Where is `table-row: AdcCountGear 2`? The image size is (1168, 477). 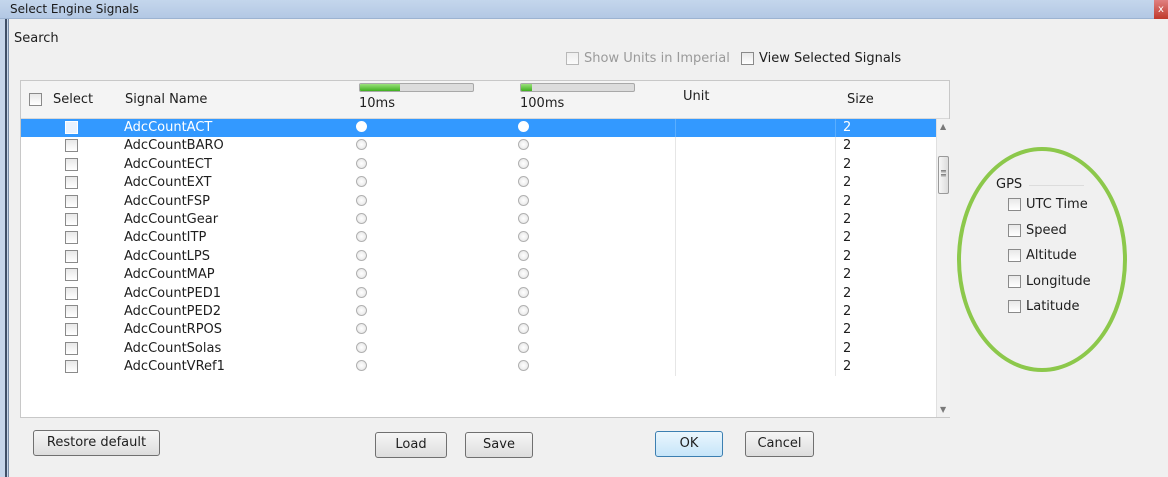
table-row: AdcCountGear 2 is located at coordinates (478, 220).